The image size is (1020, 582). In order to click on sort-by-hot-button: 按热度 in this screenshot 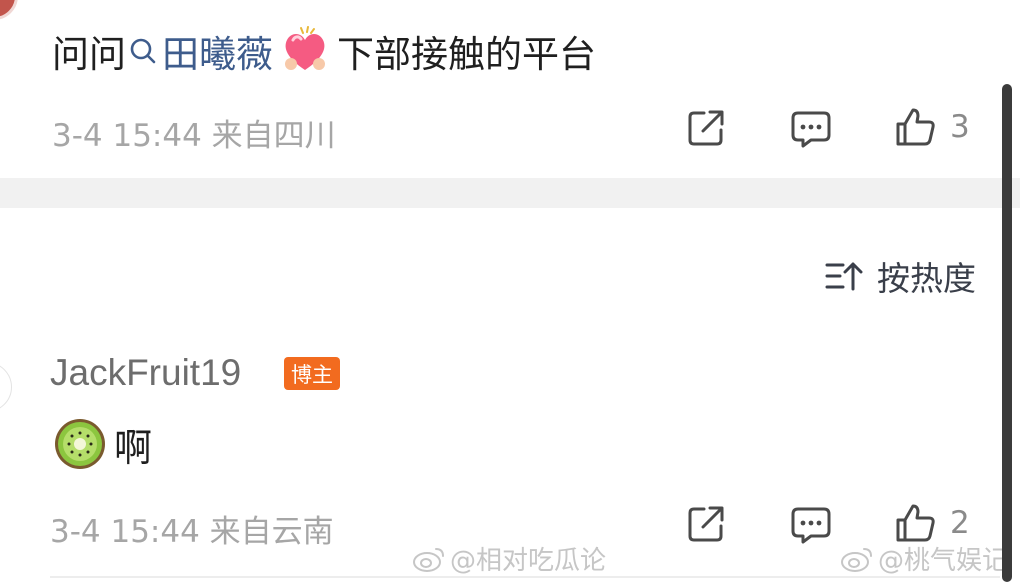, I will do `click(900, 276)`.